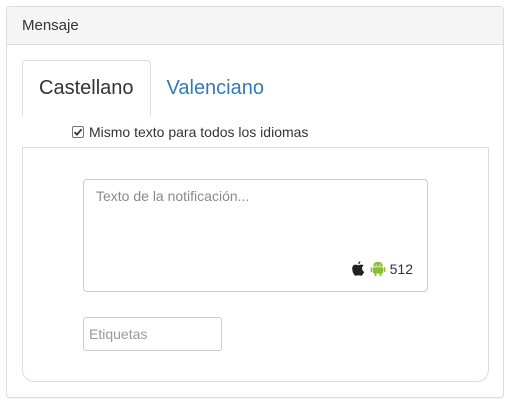  What do you see at coordinates (152, 334) in the screenshot?
I see `tags-input: Etiquetas` at bounding box center [152, 334].